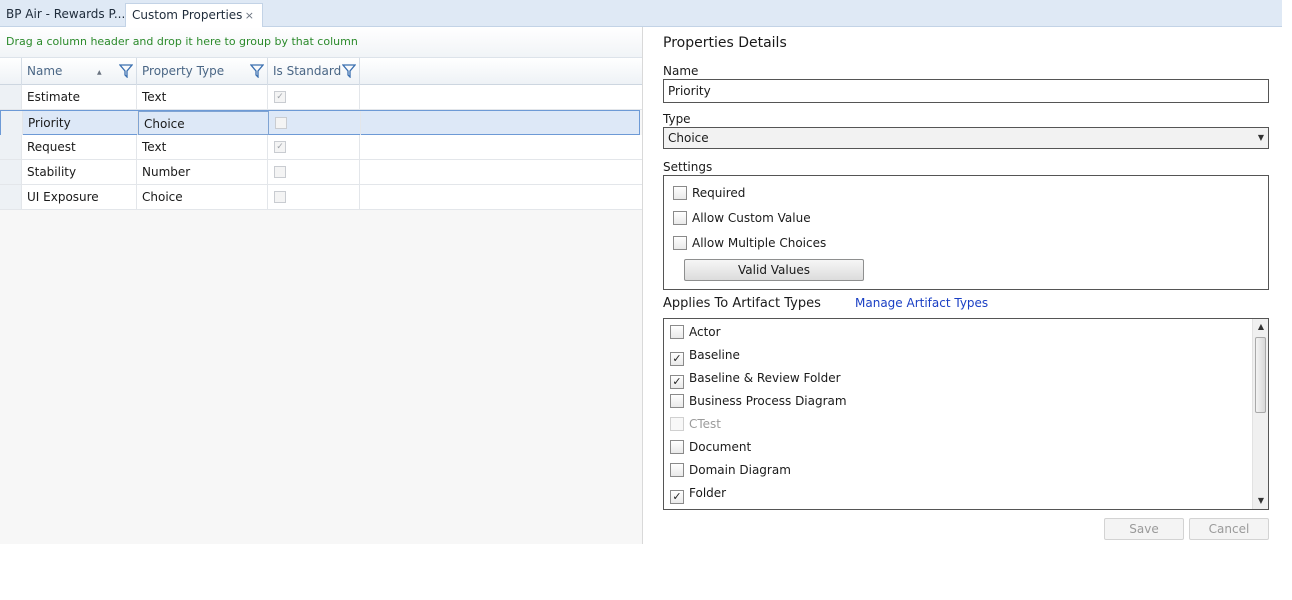 The height and width of the screenshot is (600, 1292). What do you see at coordinates (708, 493) in the screenshot?
I see `checkbox-label: Folder` at bounding box center [708, 493].